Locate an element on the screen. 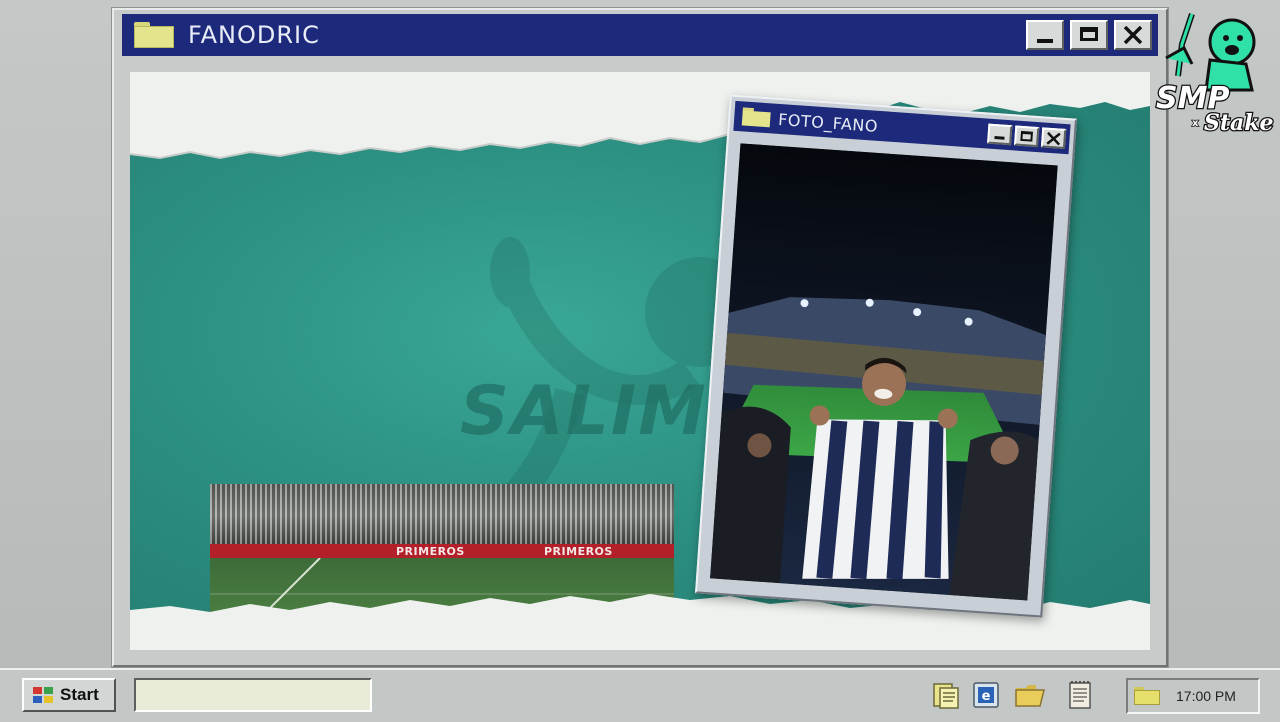 This screenshot has width=1280, height=722. smp-stake-logo: SMP x Stake is located at coordinates (1215, 74).